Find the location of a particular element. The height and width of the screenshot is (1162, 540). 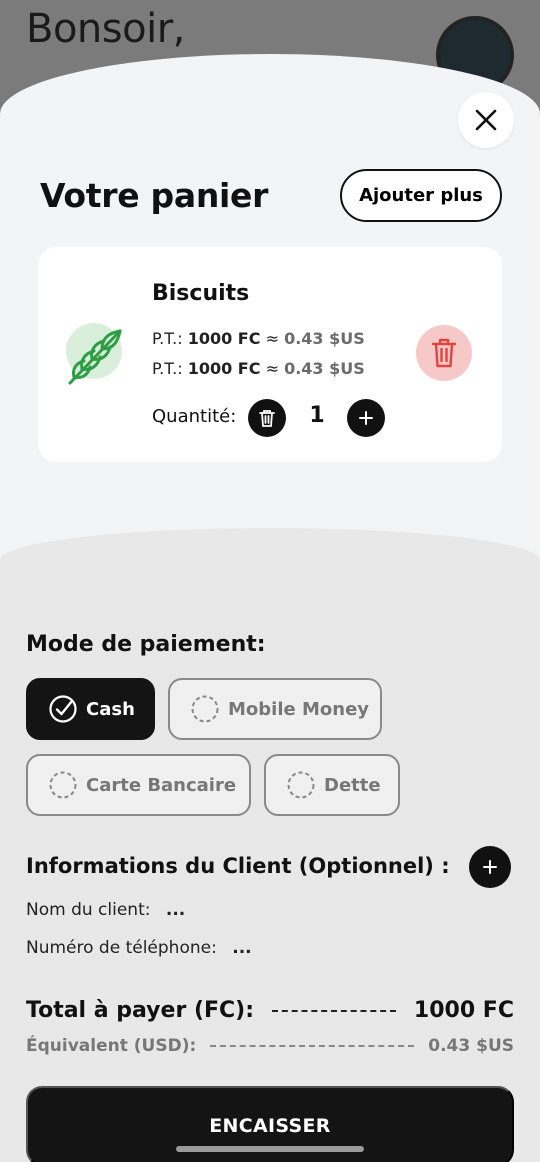

add-more-button: Ajouter plus is located at coordinates (421, 195).